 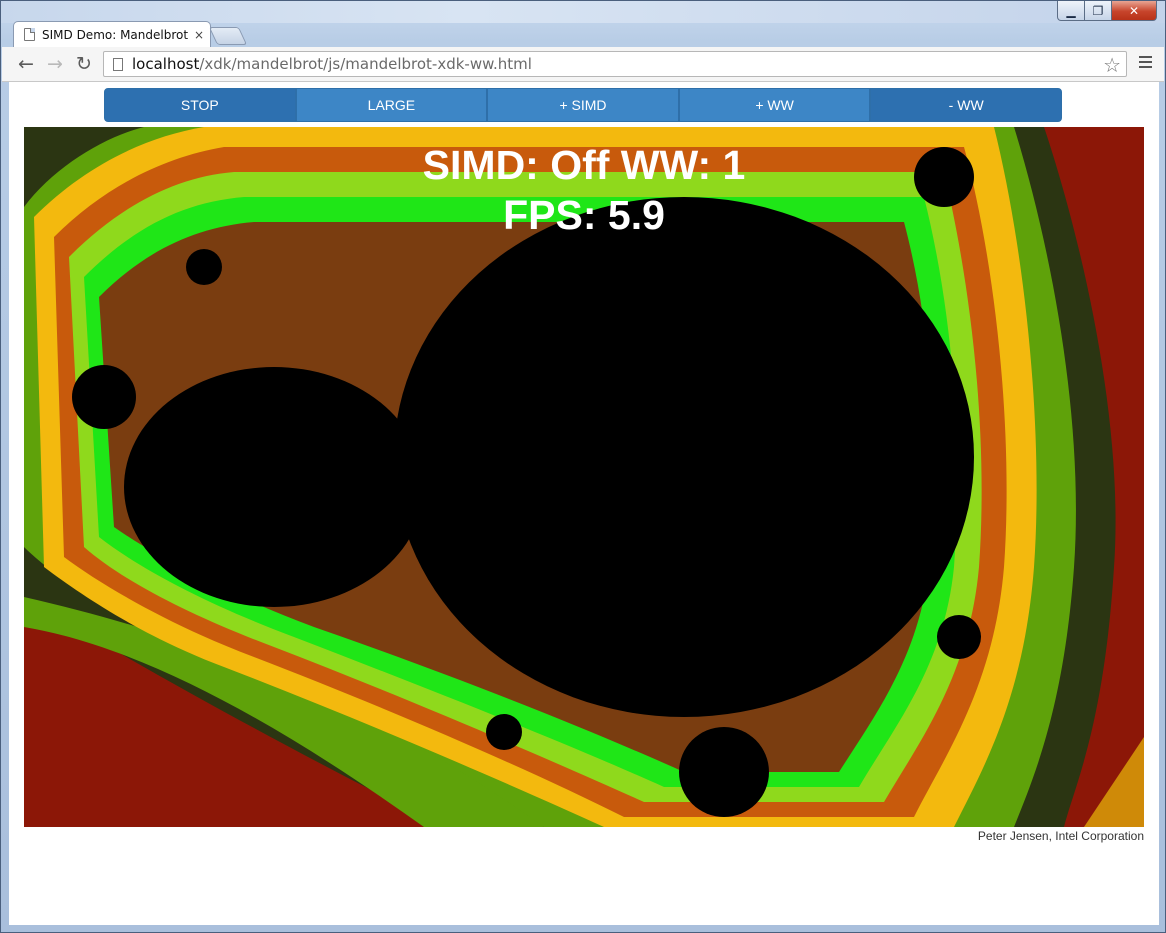 I want to click on fps-readout: FPS: 5.9, so click(x=584, y=215).